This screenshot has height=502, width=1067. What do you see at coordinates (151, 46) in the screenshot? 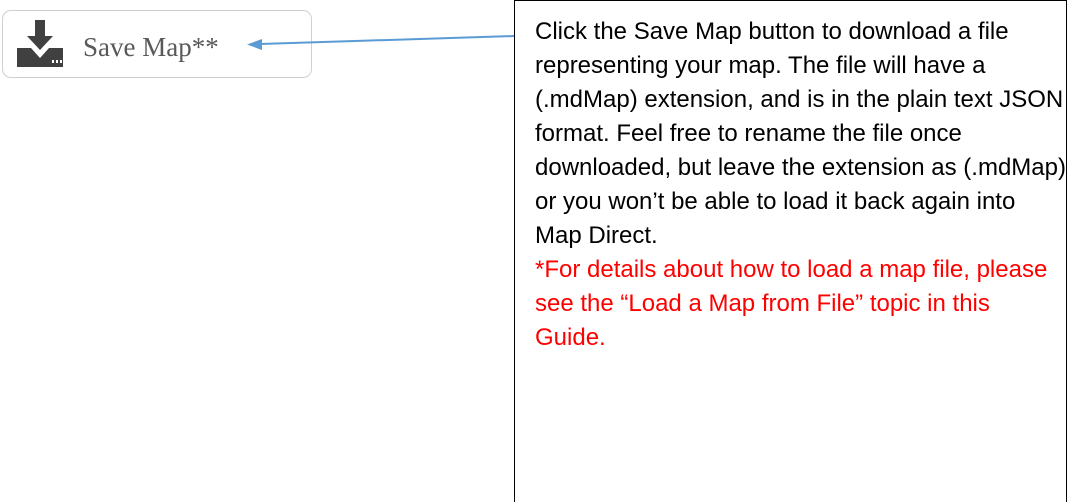
I see `save-map-label: Save Map**` at bounding box center [151, 46].